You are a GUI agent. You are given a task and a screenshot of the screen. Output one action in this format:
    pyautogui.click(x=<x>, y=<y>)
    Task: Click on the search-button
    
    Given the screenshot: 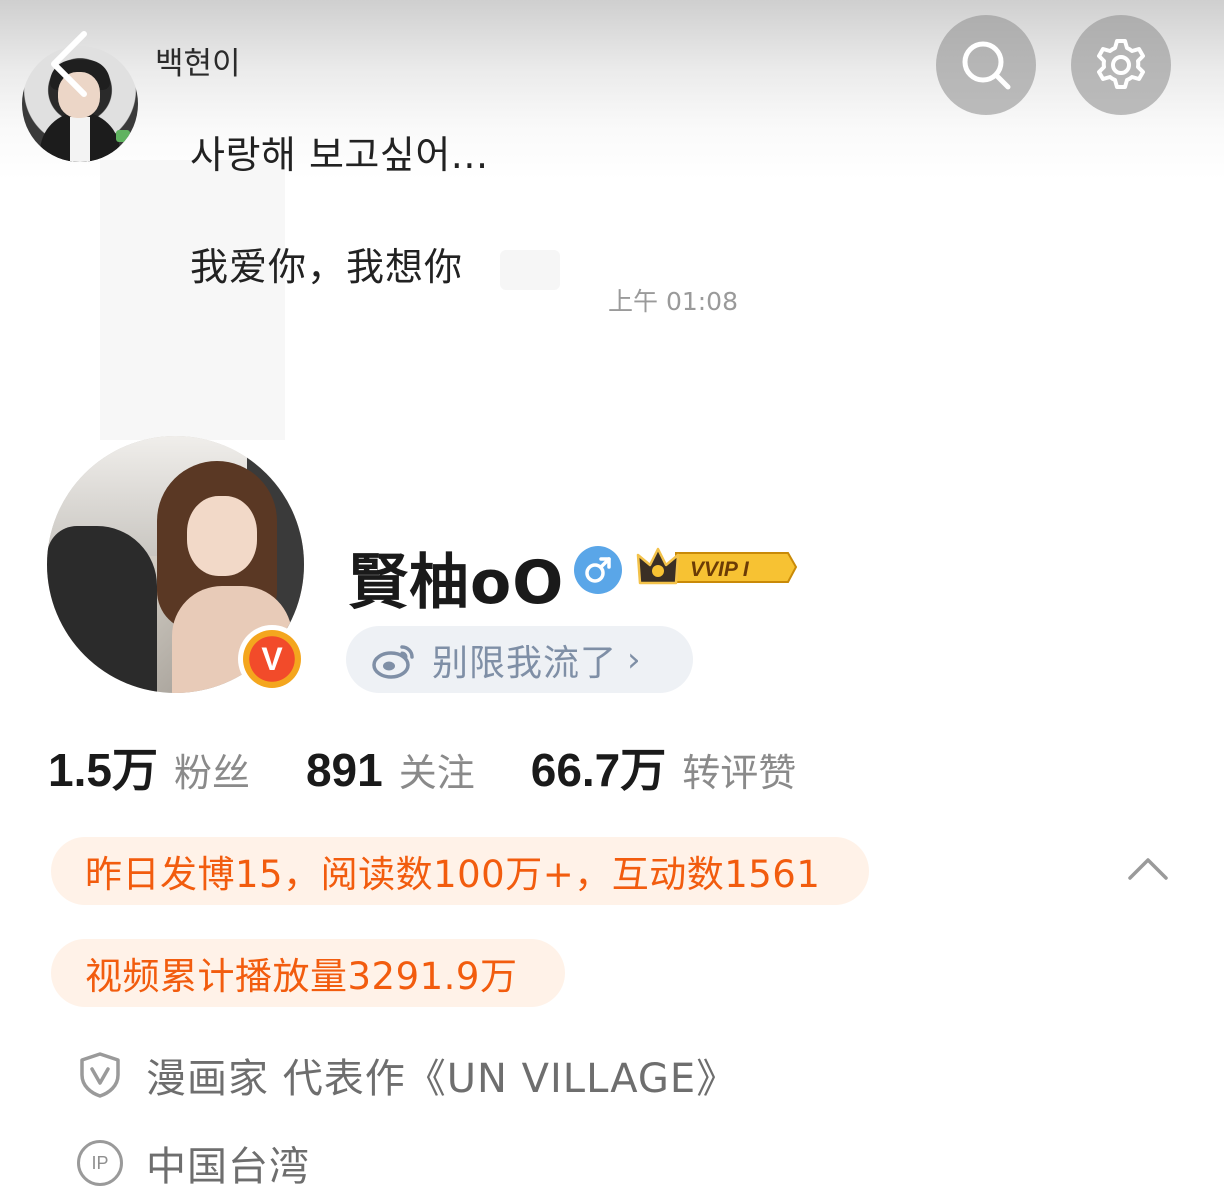 What is the action you would take?
    pyautogui.click(x=986, y=65)
    